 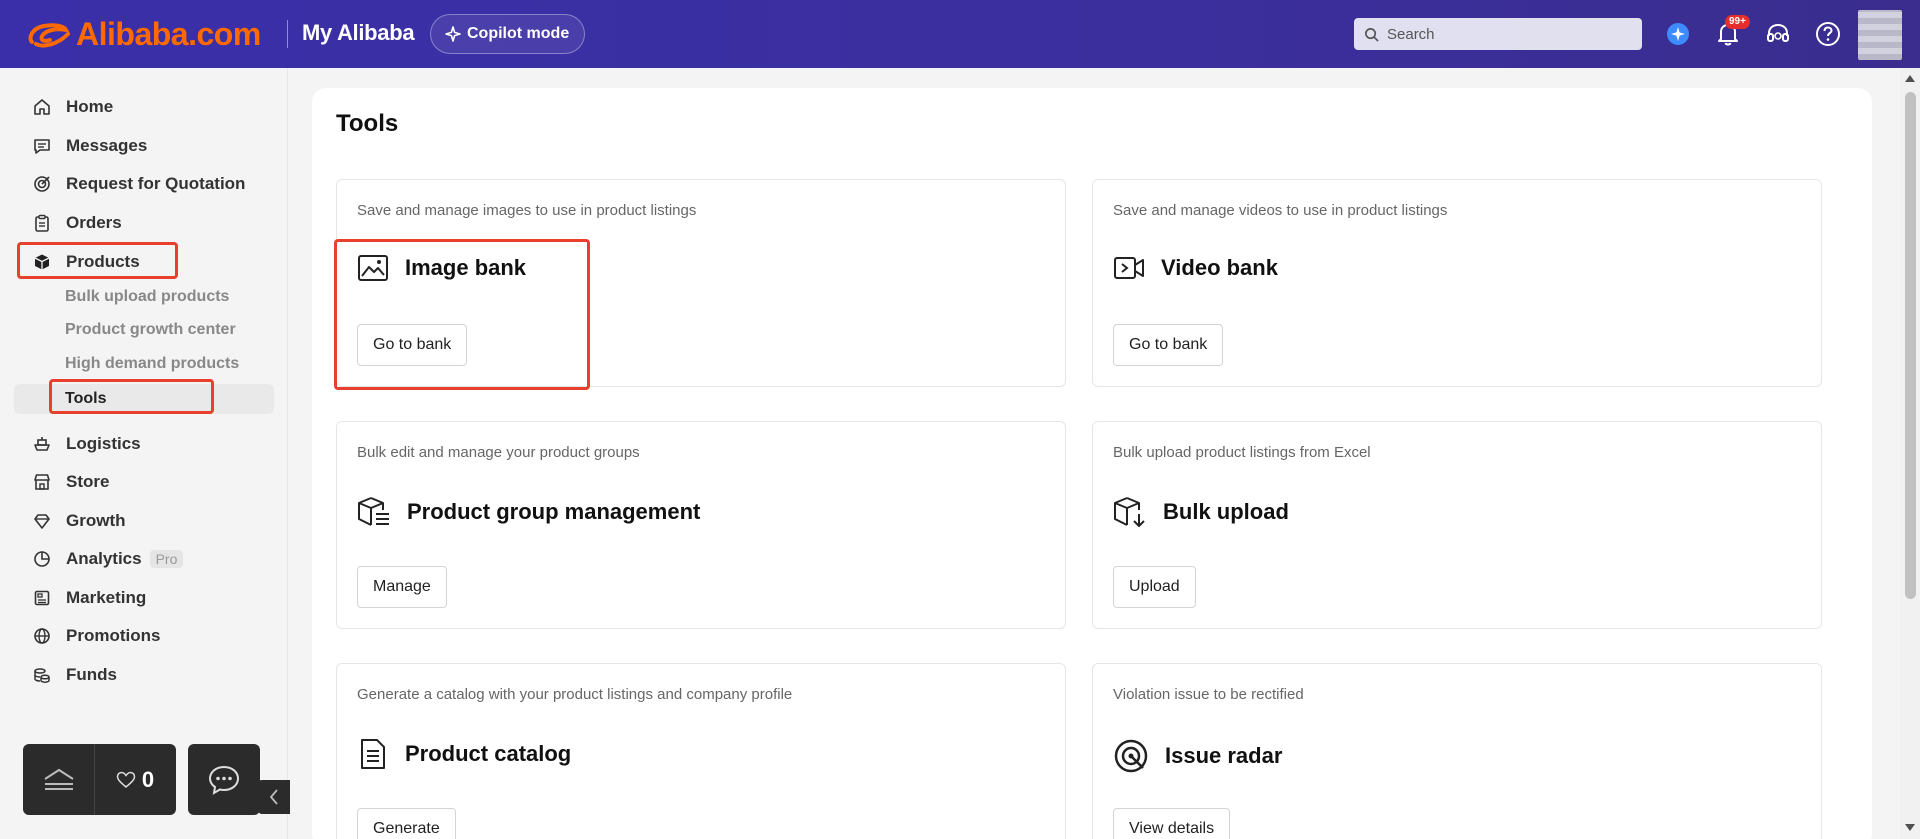 What do you see at coordinates (1880, 35) in the screenshot?
I see `avatar` at bounding box center [1880, 35].